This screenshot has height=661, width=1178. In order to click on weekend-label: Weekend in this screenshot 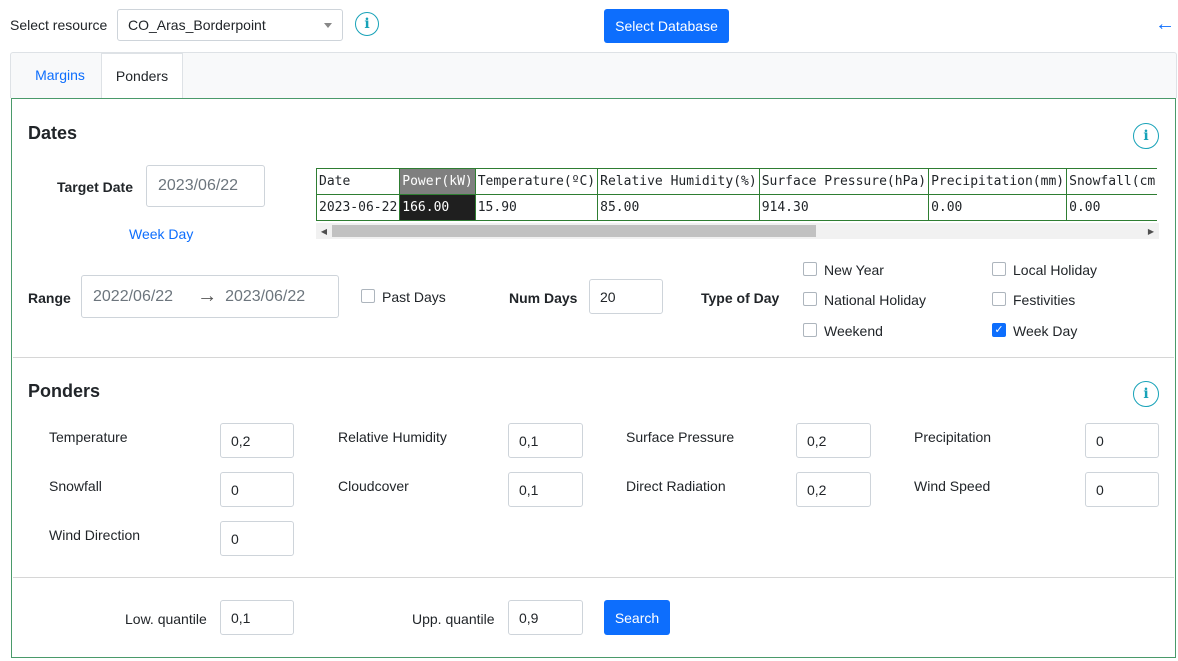, I will do `click(853, 331)`.